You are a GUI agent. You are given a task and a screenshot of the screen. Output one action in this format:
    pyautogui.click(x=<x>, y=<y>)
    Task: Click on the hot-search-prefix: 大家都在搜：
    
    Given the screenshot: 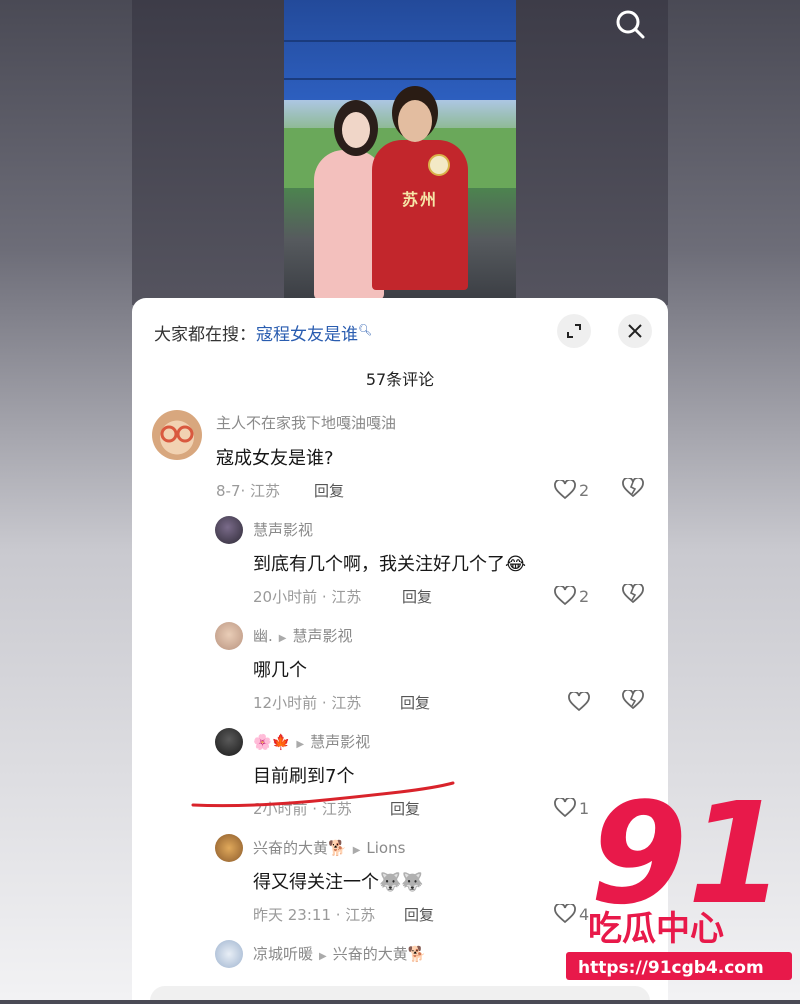 What is the action you would take?
    pyautogui.click(x=205, y=335)
    